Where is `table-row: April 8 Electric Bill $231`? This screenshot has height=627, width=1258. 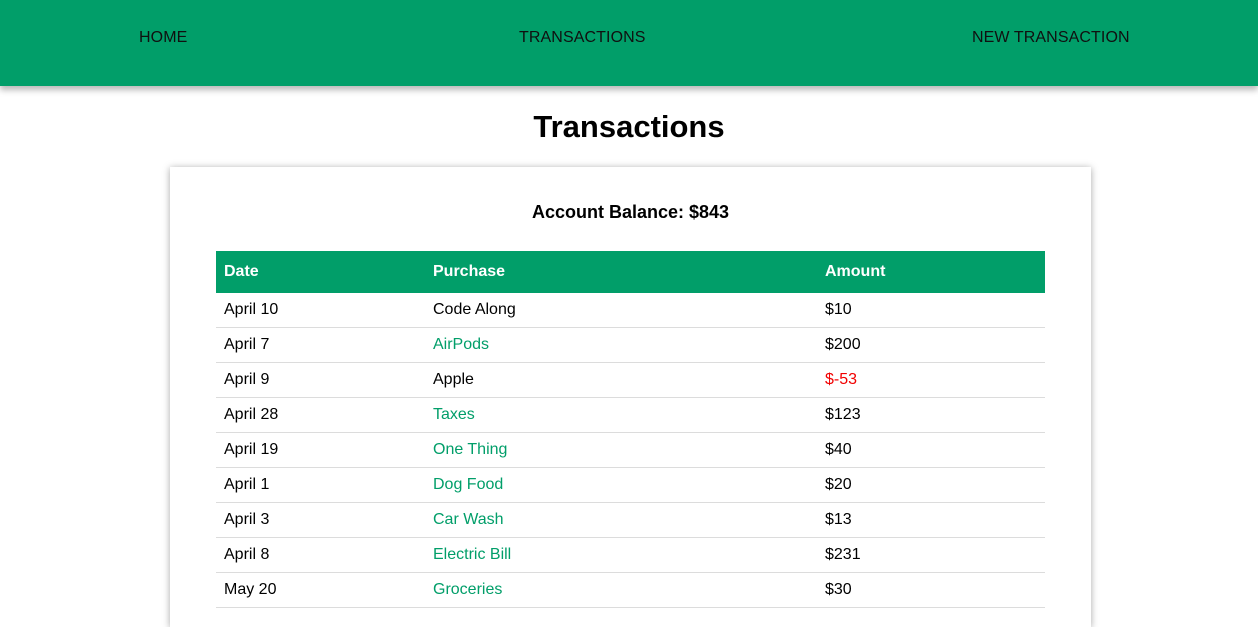 table-row: April 8 Electric Bill $231 is located at coordinates (630, 555).